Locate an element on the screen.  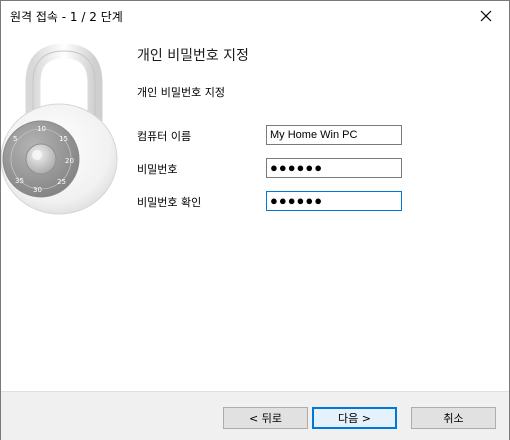
back-button: < 뒤로 is located at coordinates (265, 418).